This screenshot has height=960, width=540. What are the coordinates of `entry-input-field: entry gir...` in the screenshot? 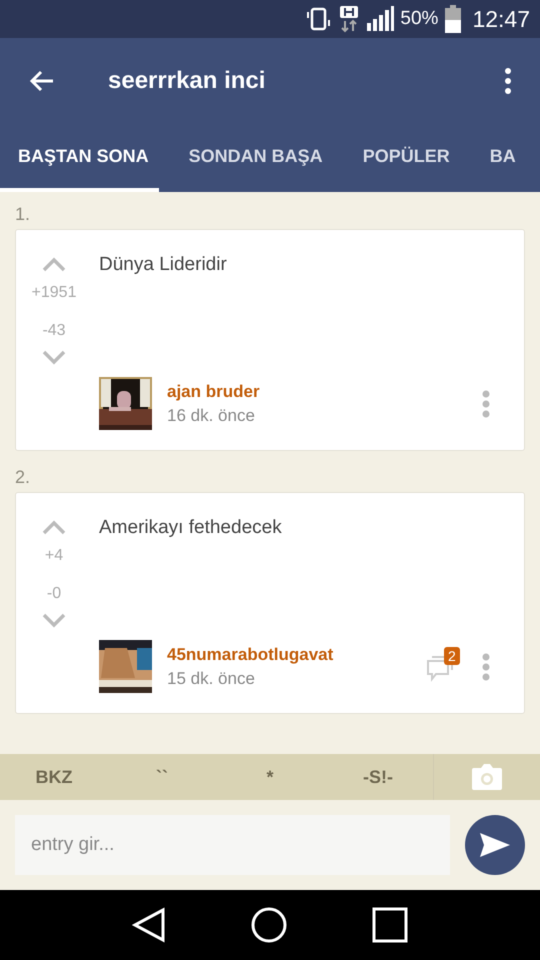 It's located at (232, 845).